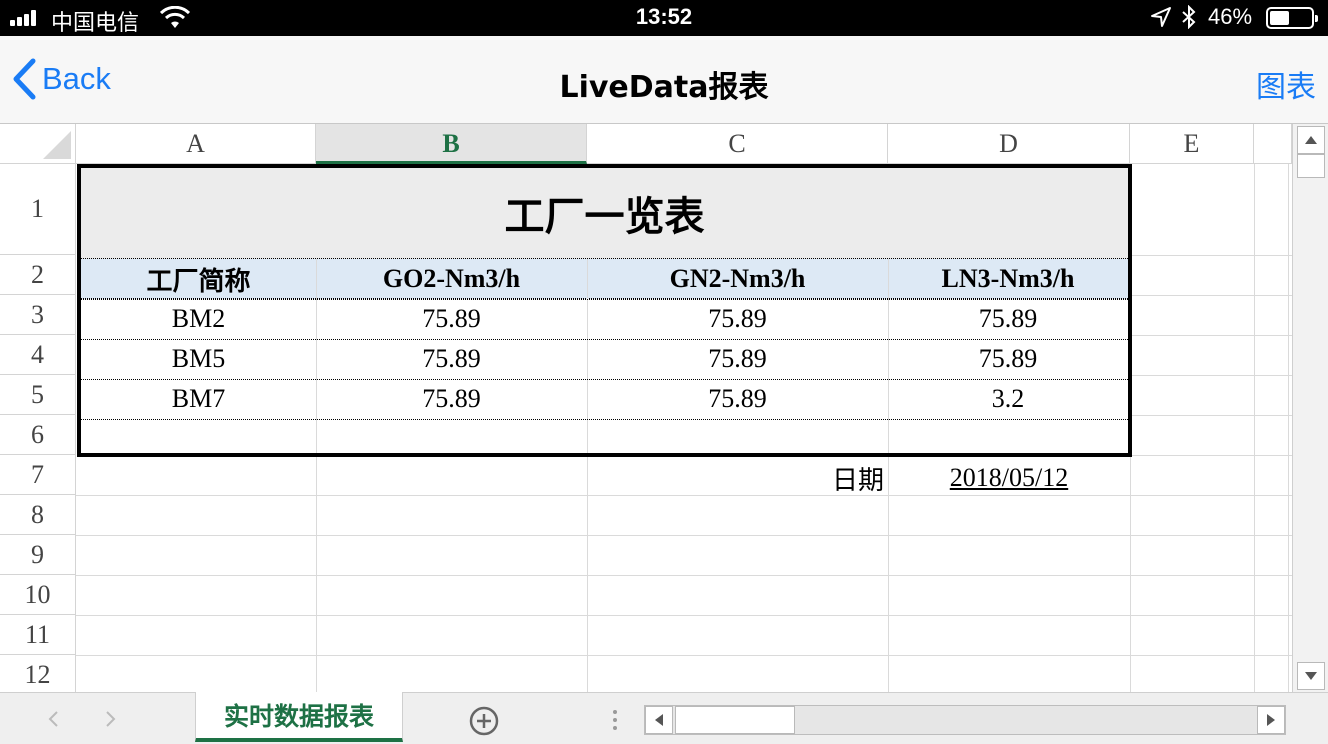  I want to click on bluetooth-icon, so click(1189, 17).